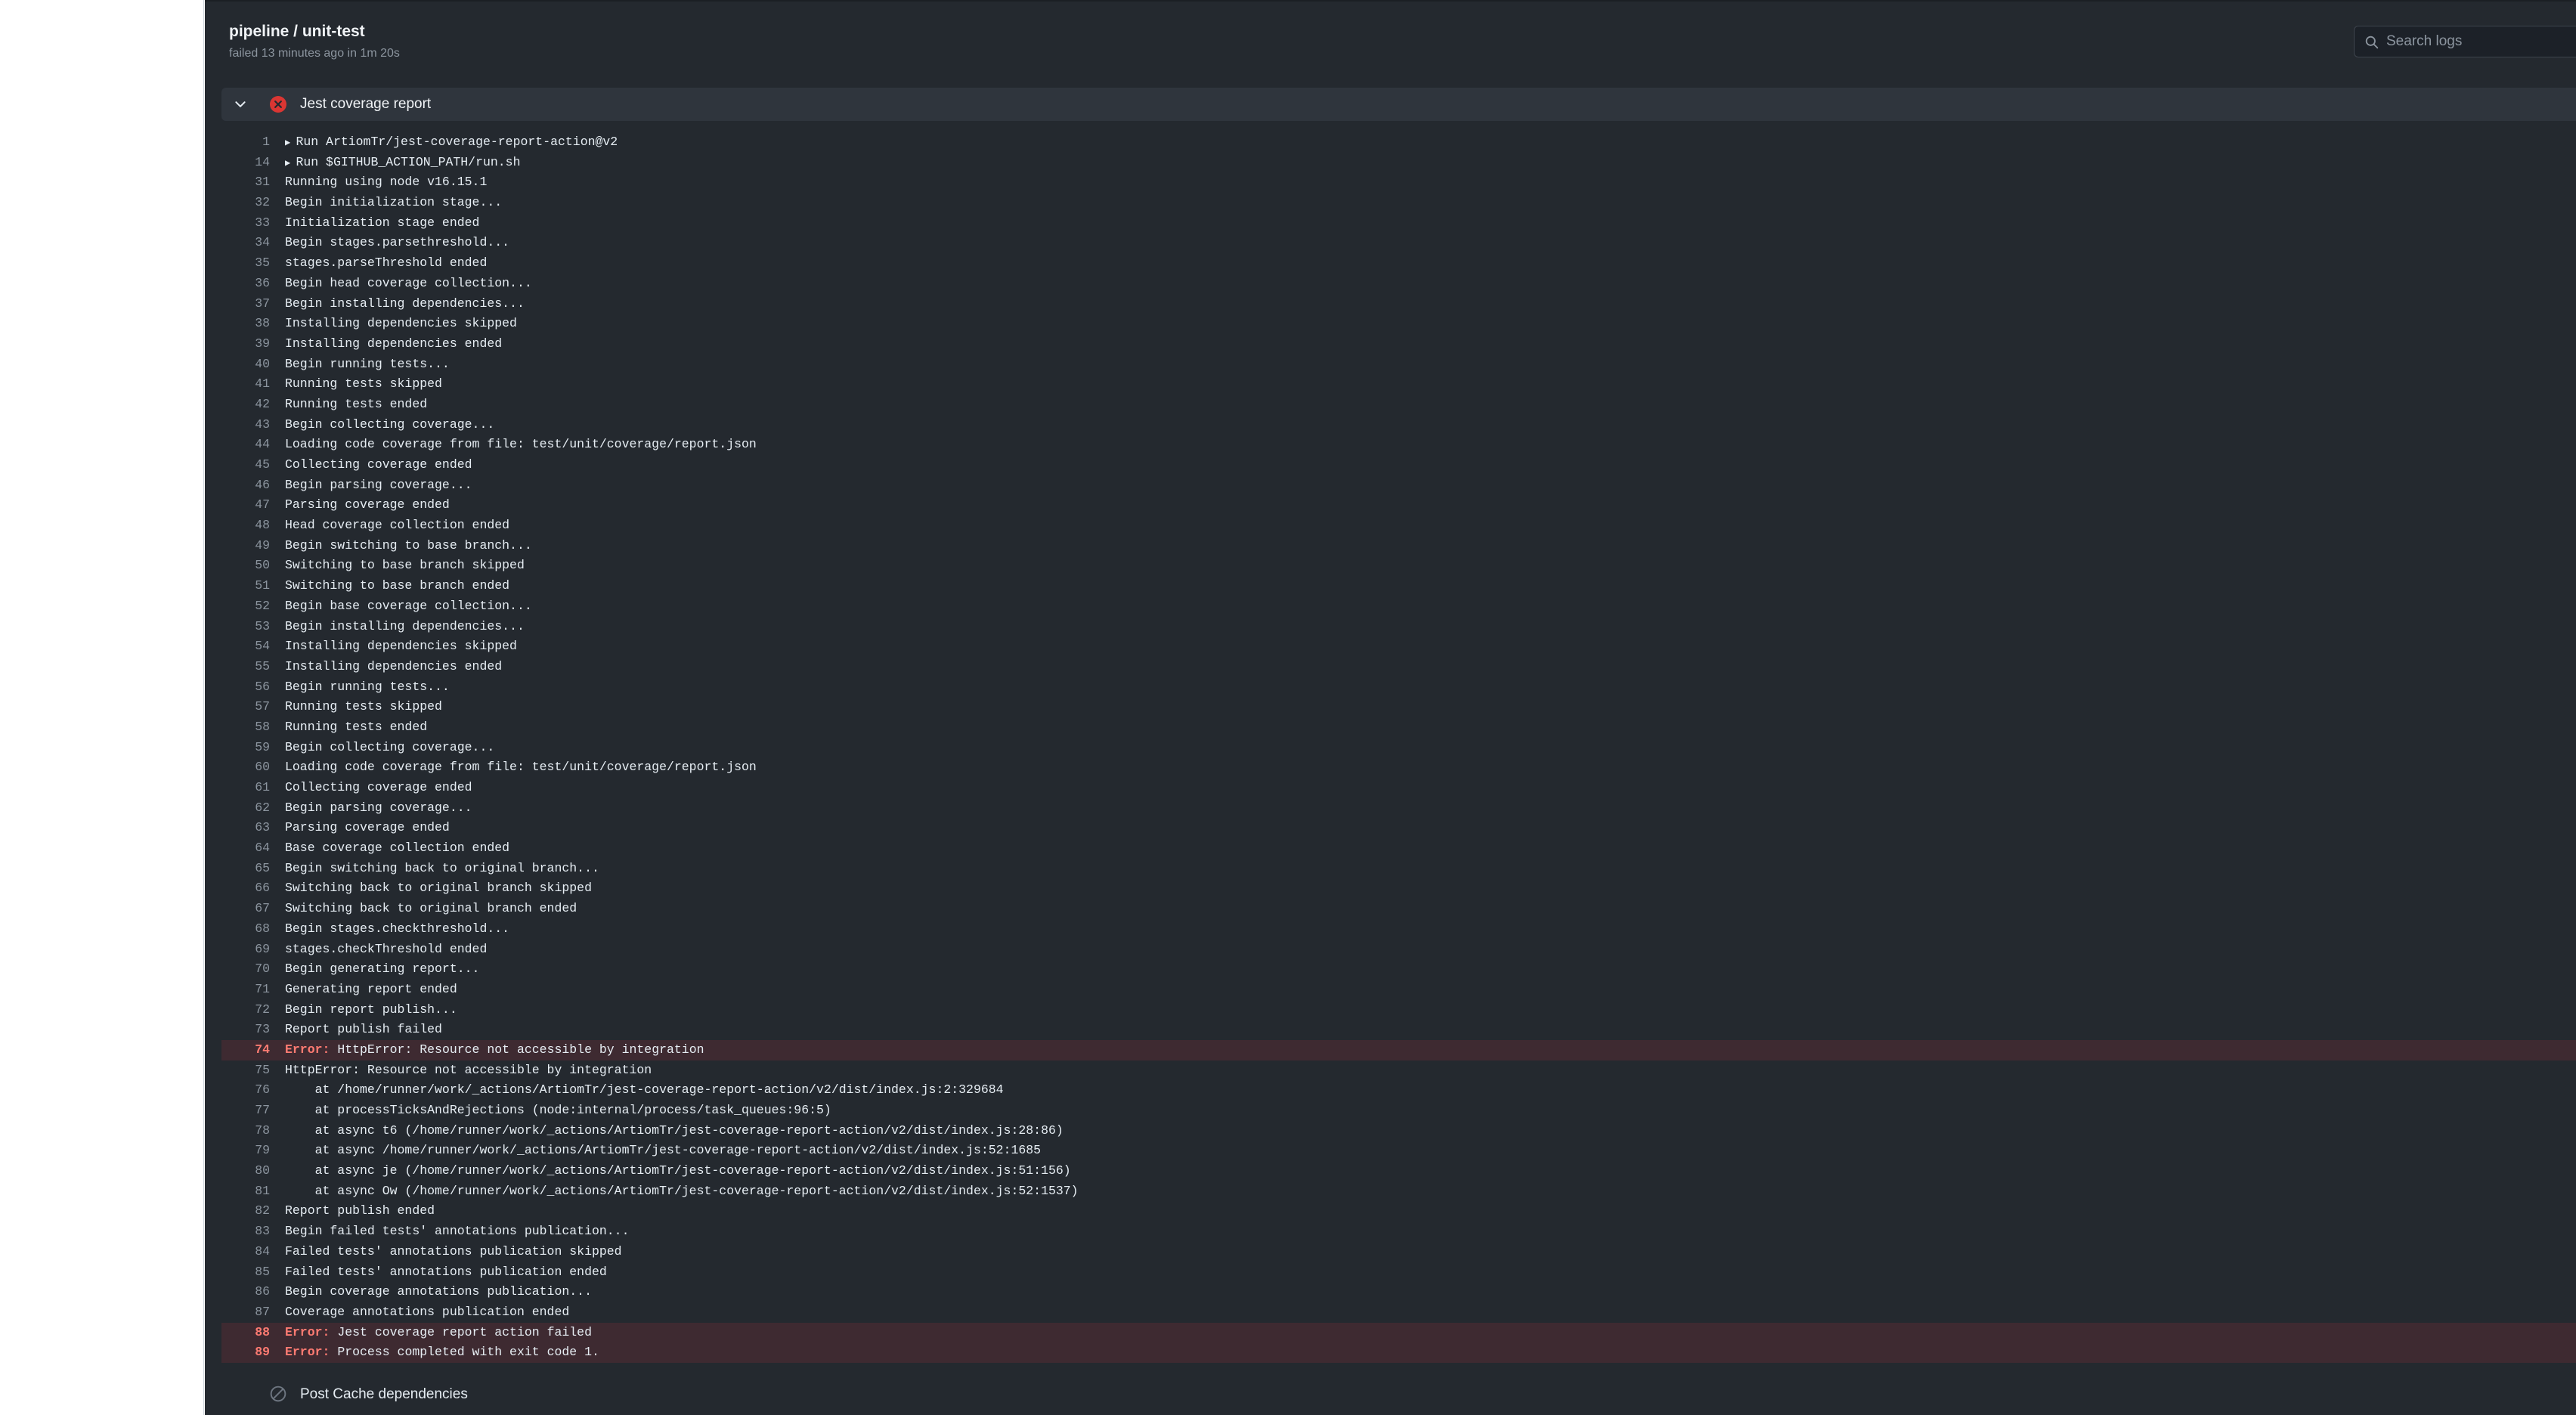 This screenshot has height=1415, width=2576. I want to click on line-number: 45, so click(246, 465).